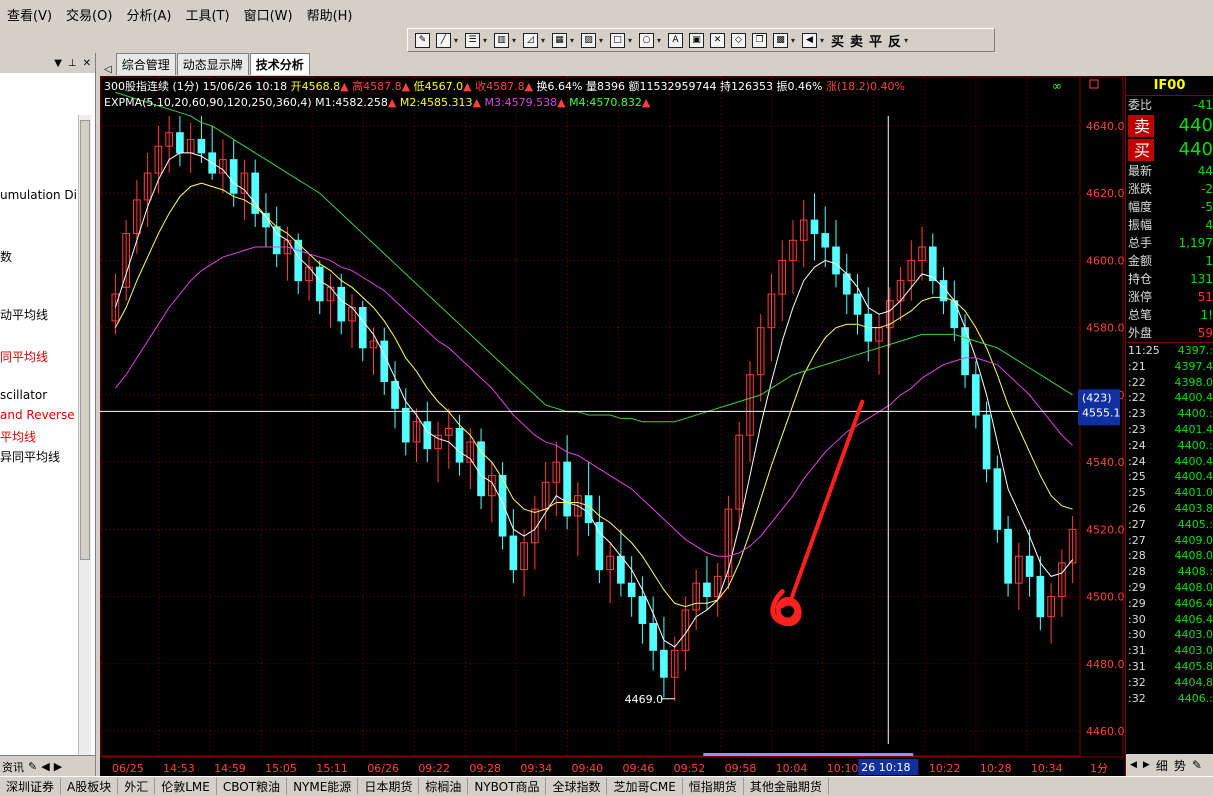 This screenshot has height=796, width=1213. Describe the element at coordinates (617, 40) in the screenshot. I see `rectangle-icon: □` at that location.